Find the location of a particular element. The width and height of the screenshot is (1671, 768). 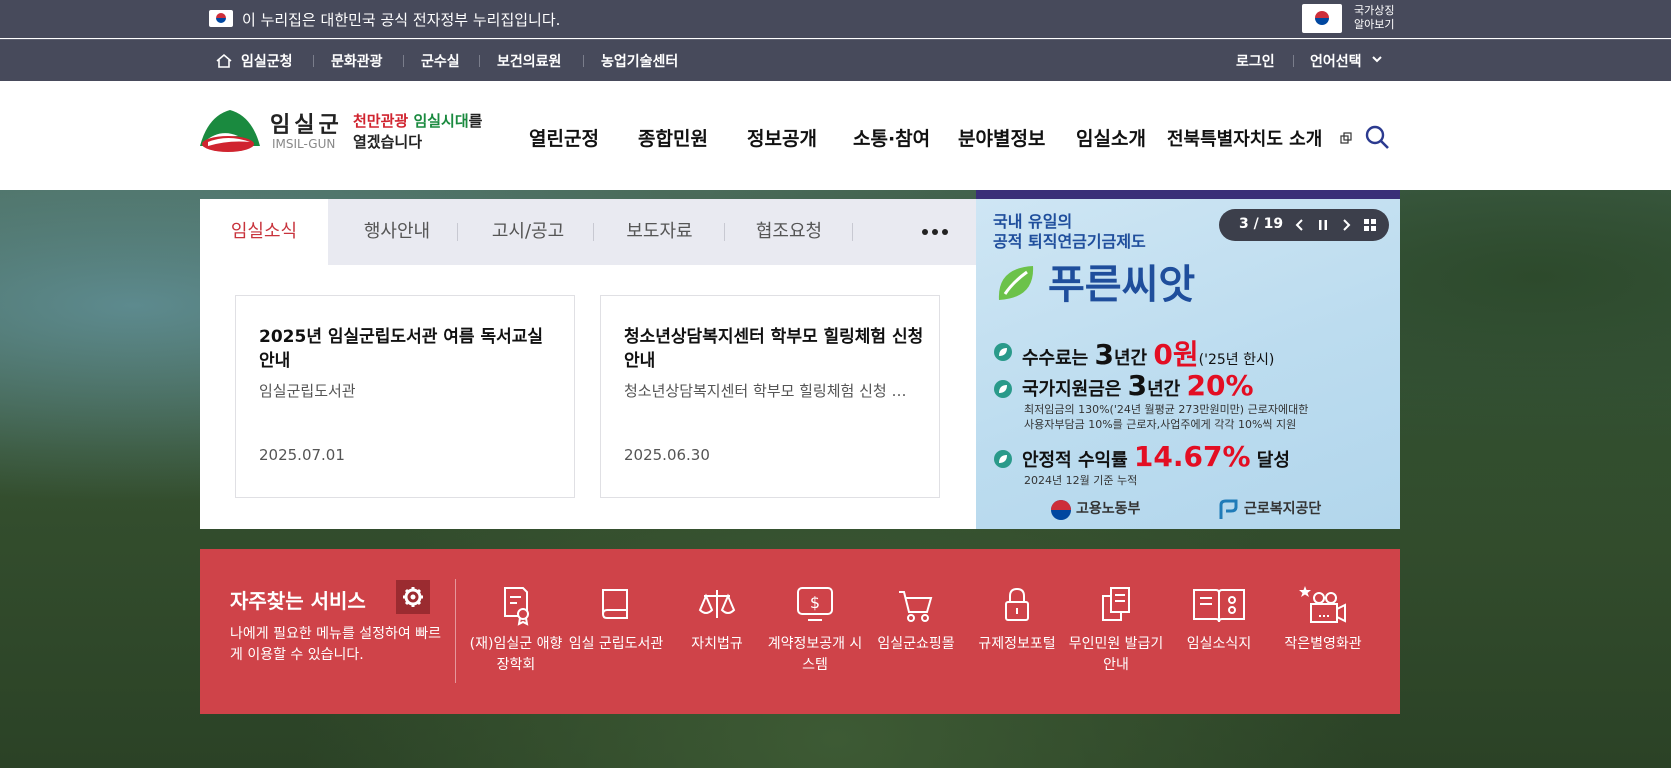

banner-controls: 3 / 19 is located at coordinates (1304, 225).